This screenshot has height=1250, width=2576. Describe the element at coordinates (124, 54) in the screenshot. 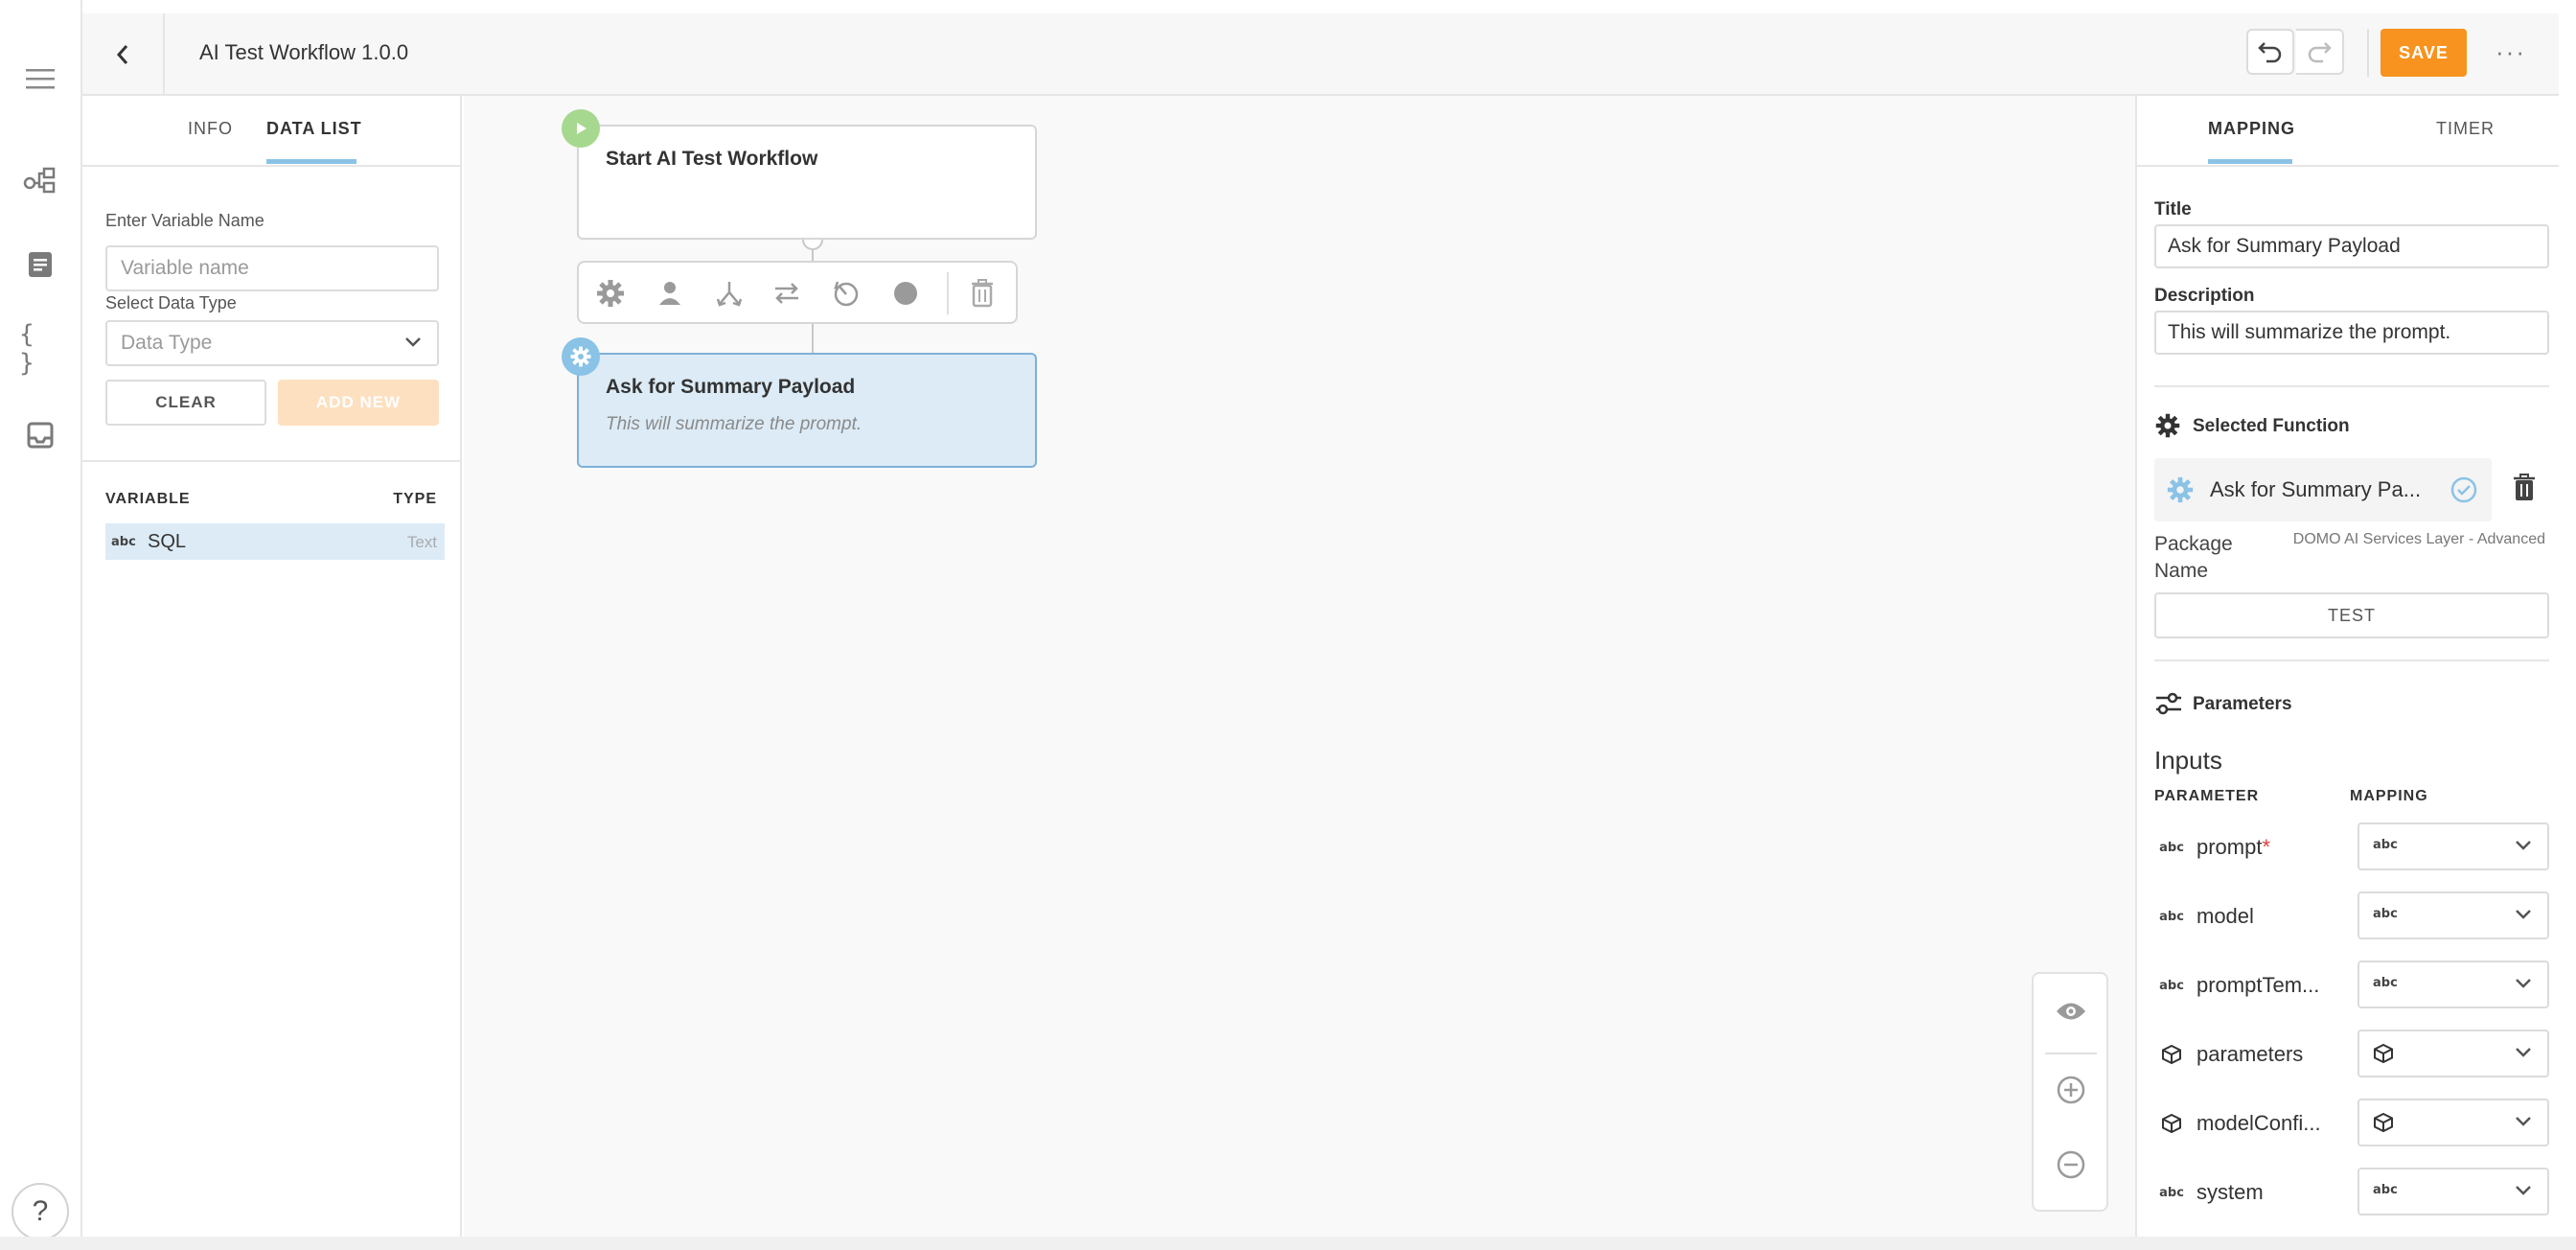

I see `back-button` at that location.